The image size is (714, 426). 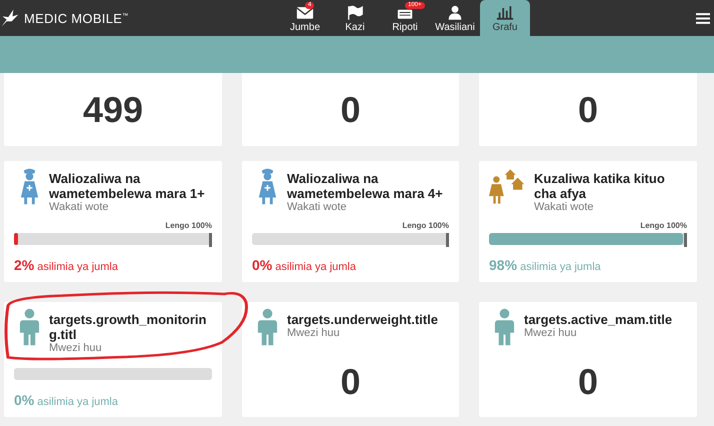 What do you see at coordinates (598, 319) in the screenshot?
I see `card-title: targets.active_mam.title` at bounding box center [598, 319].